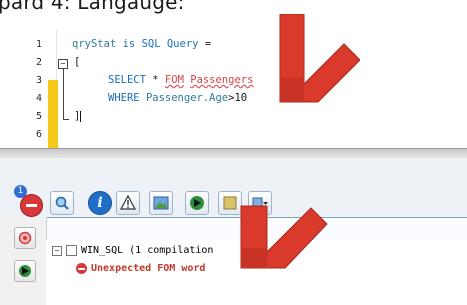 The width and height of the screenshot is (467, 305). I want to click on table-name: Passengers, so click(222, 80).